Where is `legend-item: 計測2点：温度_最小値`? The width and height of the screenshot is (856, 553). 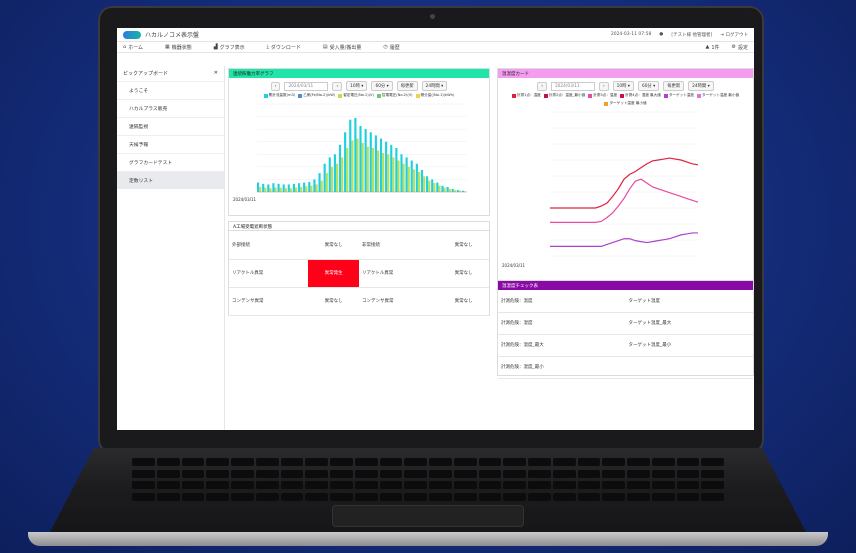 legend-item: 計測2点：温度_最小値 is located at coordinates (564, 95).